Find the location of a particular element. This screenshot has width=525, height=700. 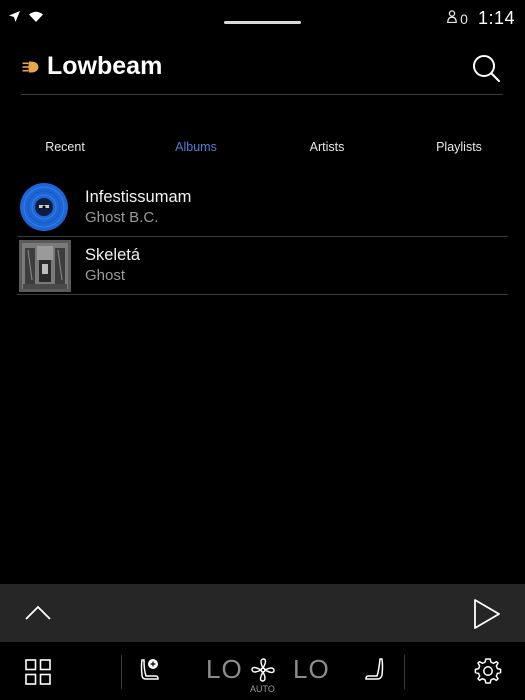

tab-artists: Artists is located at coordinates (327, 147).